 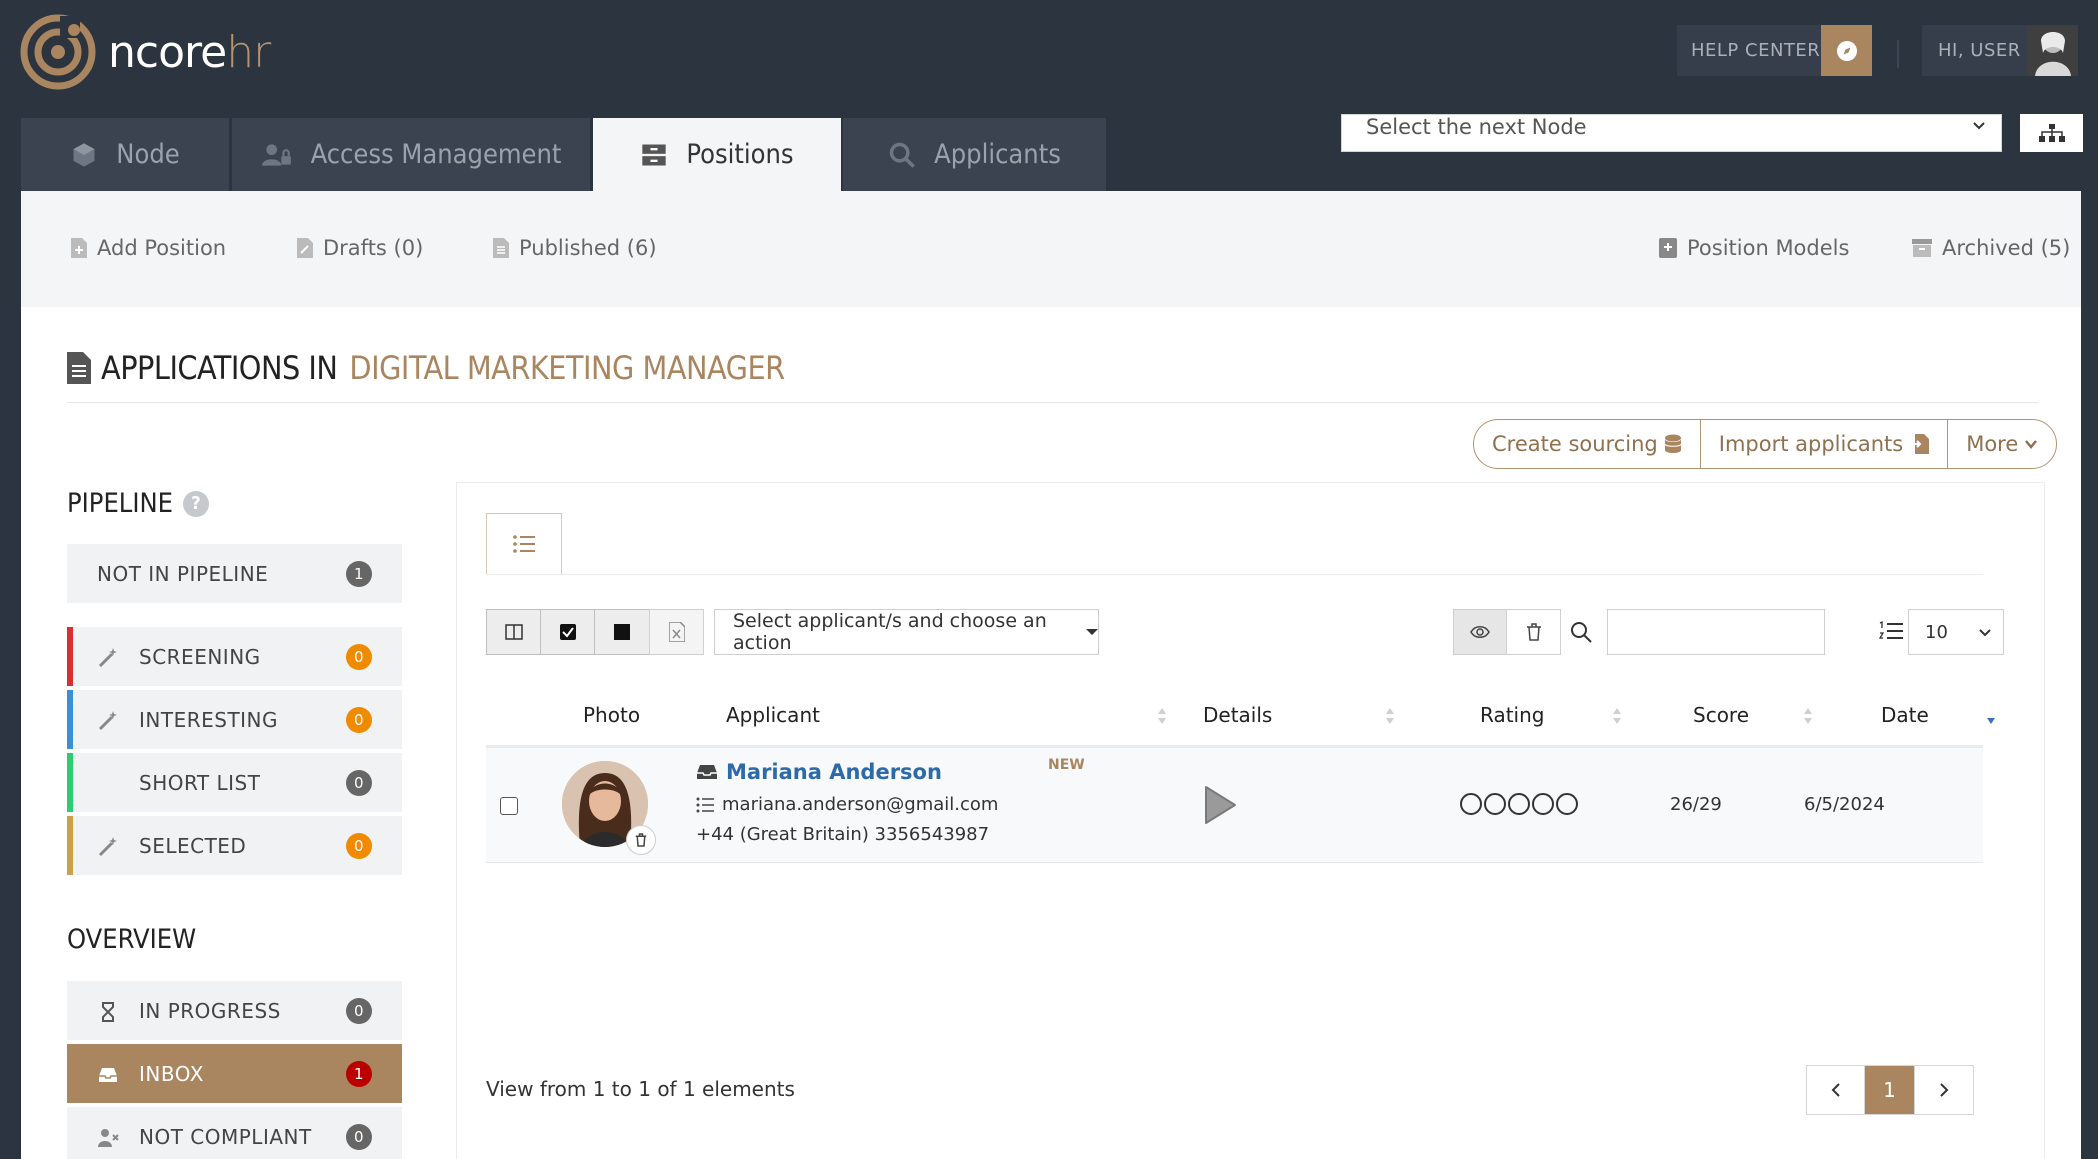 What do you see at coordinates (1905, 715) in the screenshot?
I see `column-header-date: Date` at bounding box center [1905, 715].